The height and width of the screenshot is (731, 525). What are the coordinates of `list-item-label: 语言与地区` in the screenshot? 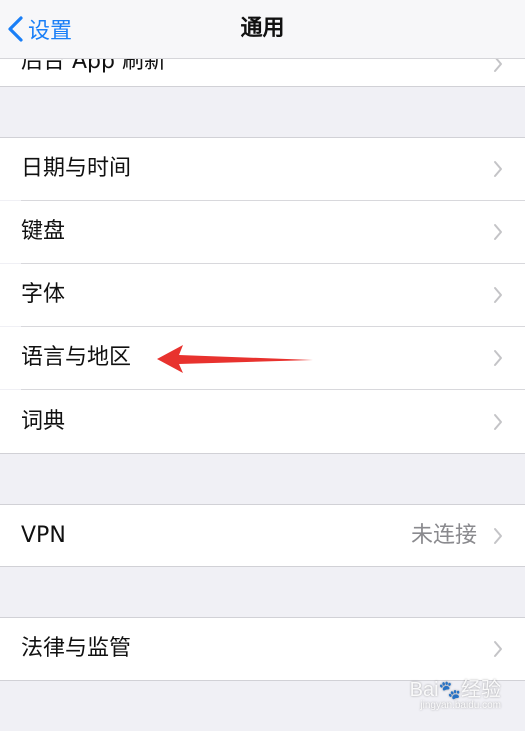 It's located at (76, 357).